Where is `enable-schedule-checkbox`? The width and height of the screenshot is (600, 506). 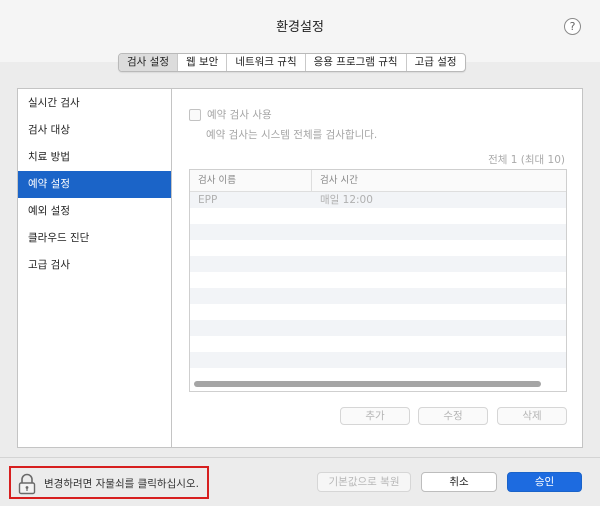
enable-schedule-checkbox is located at coordinates (195, 114).